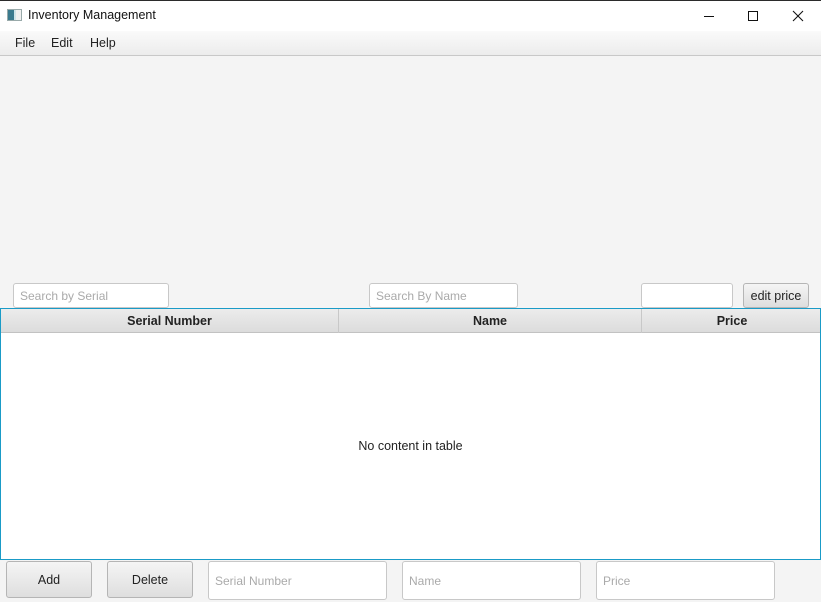 This screenshot has width=821, height=602. Describe the element at coordinates (687, 295) in the screenshot. I see `edit-price-input` at that location.